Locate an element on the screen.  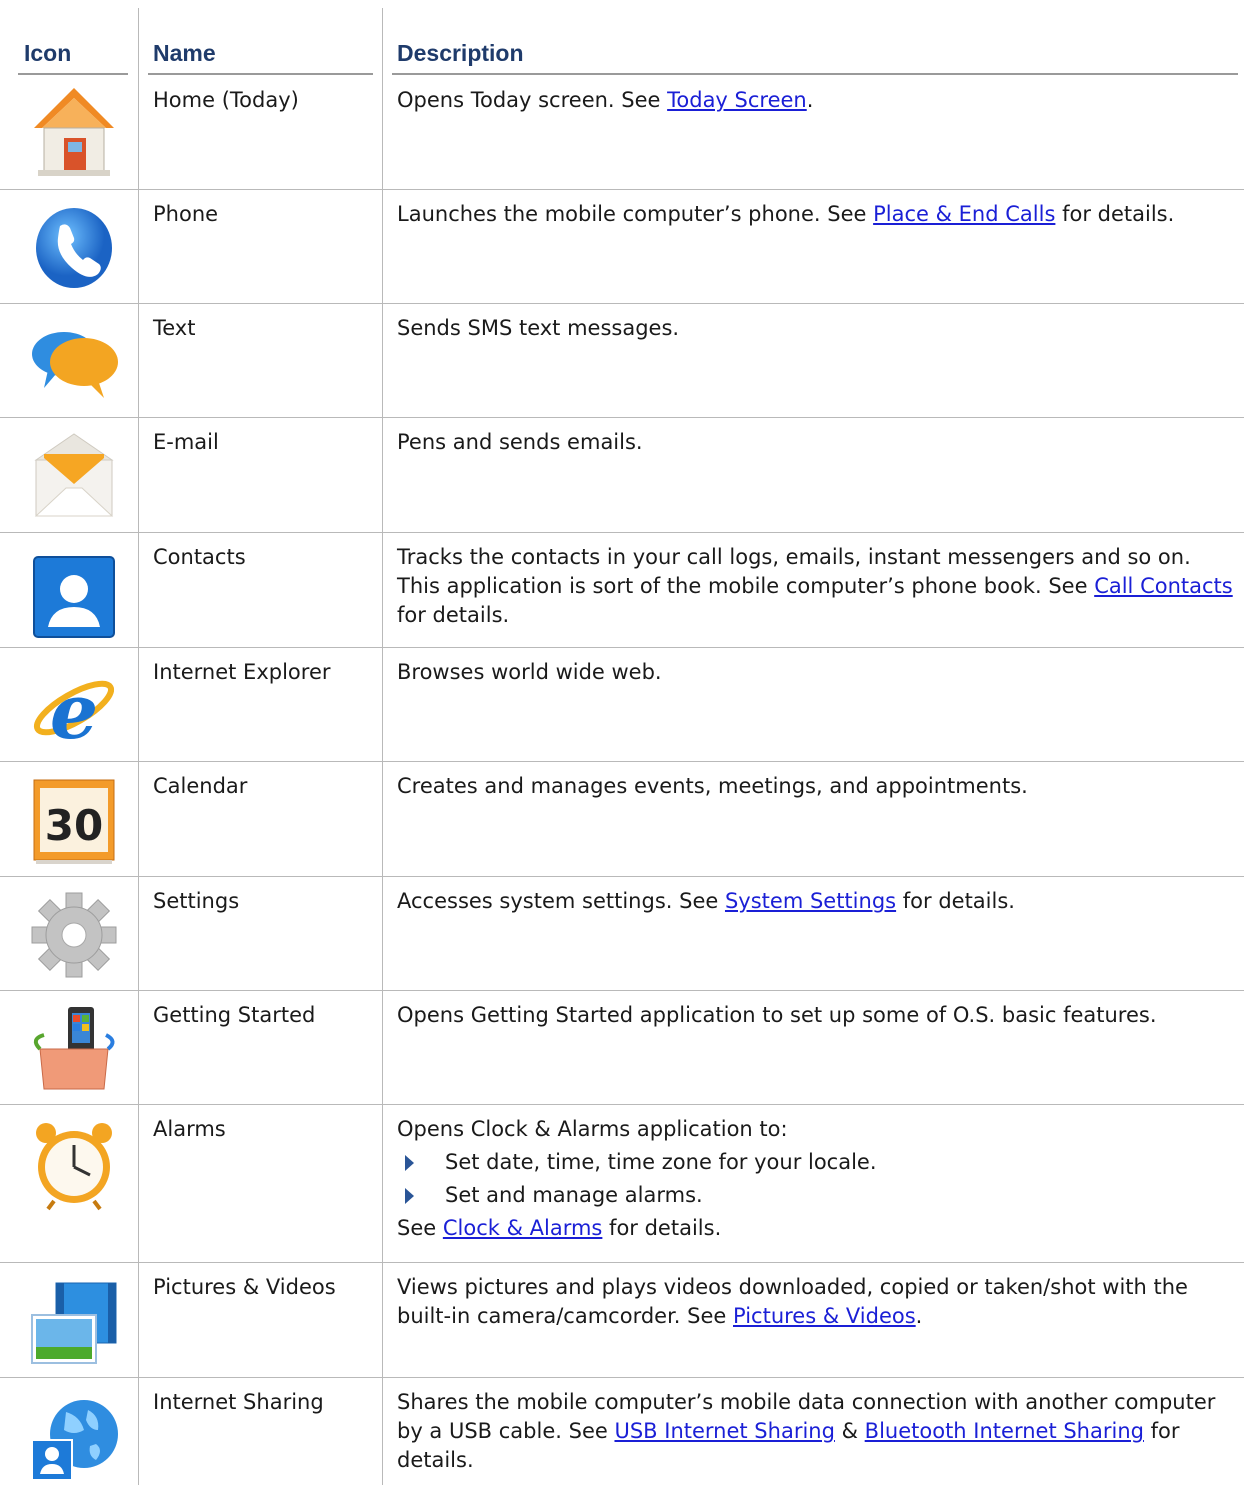
row-description: Browses world wide web. is located at coordinates (529, 672).